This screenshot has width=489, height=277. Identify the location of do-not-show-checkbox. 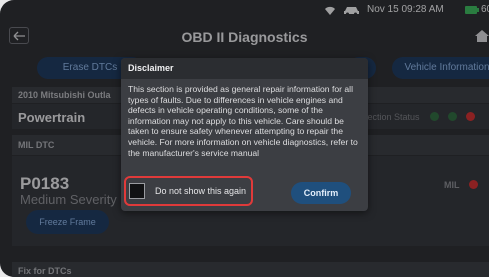
(137, 191).